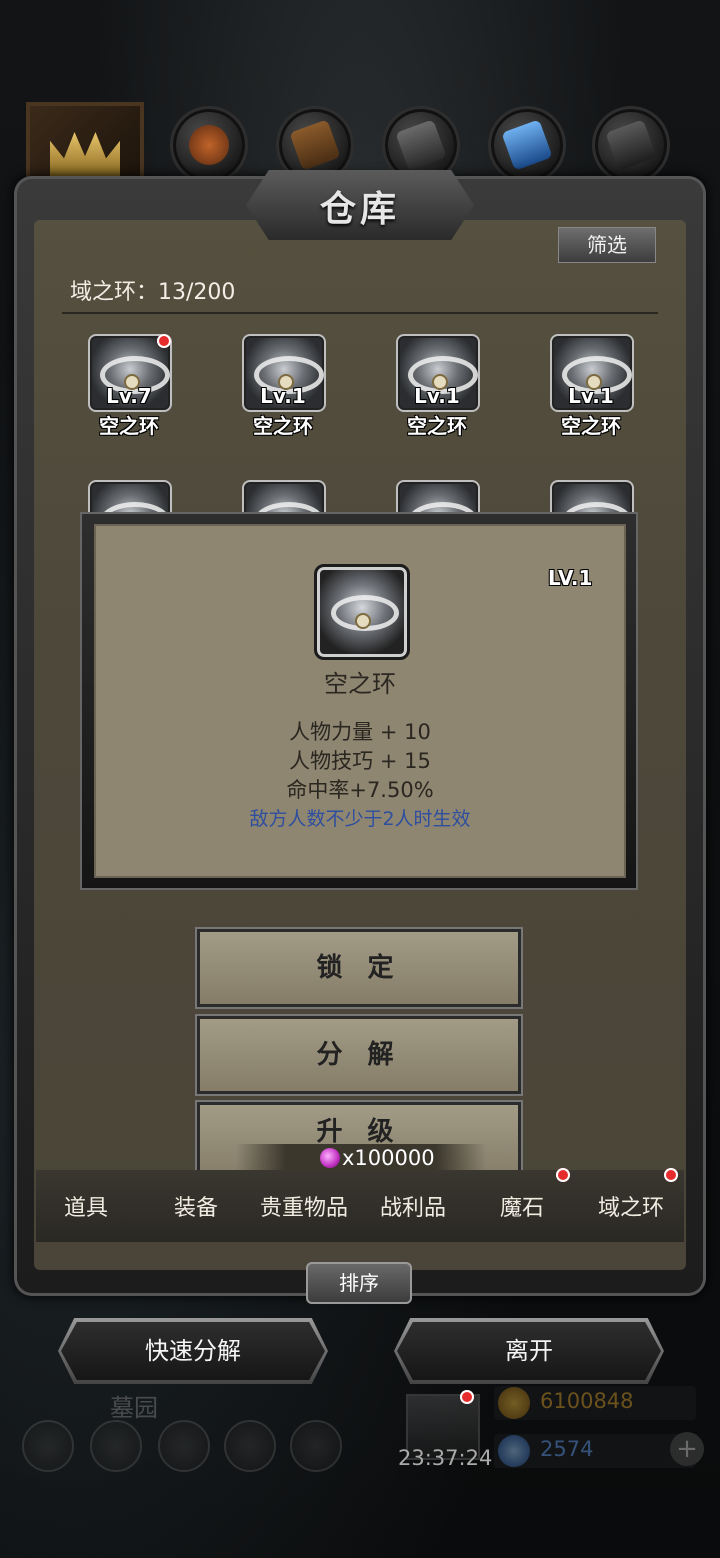 This screenshot has width=720, height=1558. What do you see at coordinates (164, 341) in the screenshot?
I see `new-badge` at bounding box center [164, 341].